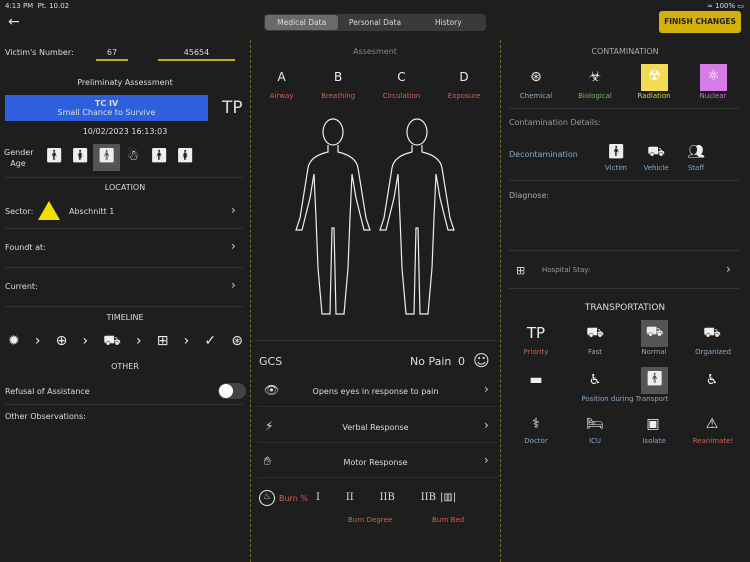 The height and width of the screenshot is (562, 750). What do you see at coordinates (45, 416) in the screenshot?
I see `other-observations-label: Other Observations:` at bounding box center [45, 416].